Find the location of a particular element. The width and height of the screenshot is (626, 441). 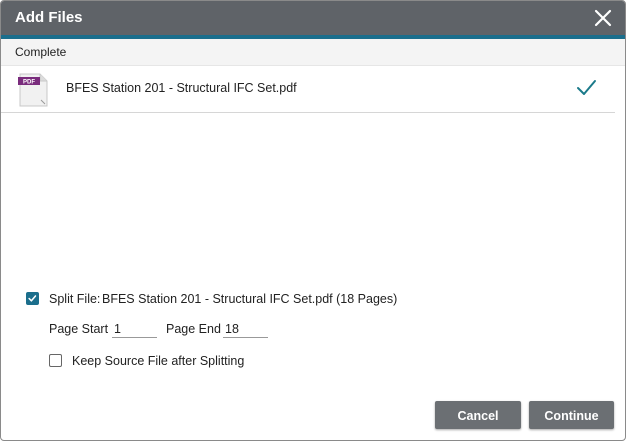

split-file-checkbox is located at coordinates (32, 298).